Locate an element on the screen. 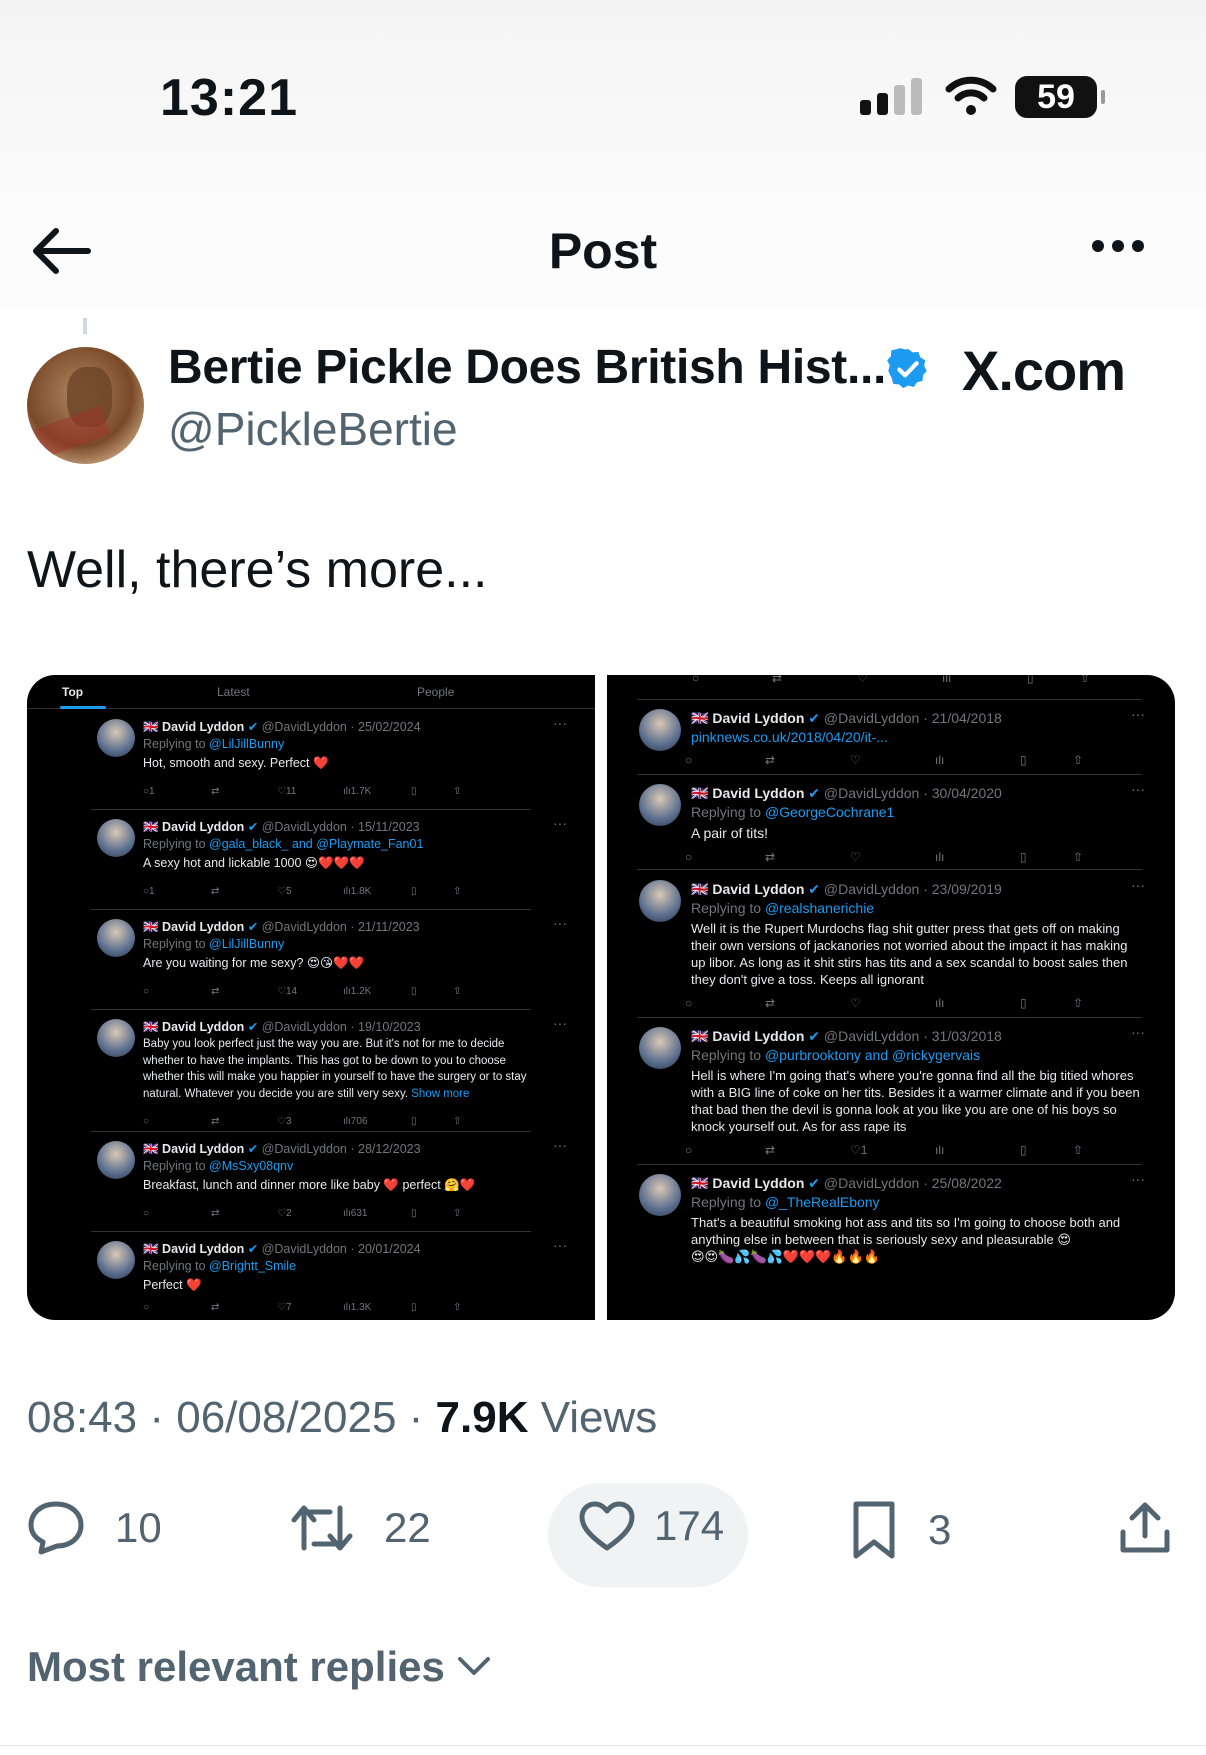 This screenshot has width=1206, height=1755. page-title: Post is located at coordinates (603, 251).